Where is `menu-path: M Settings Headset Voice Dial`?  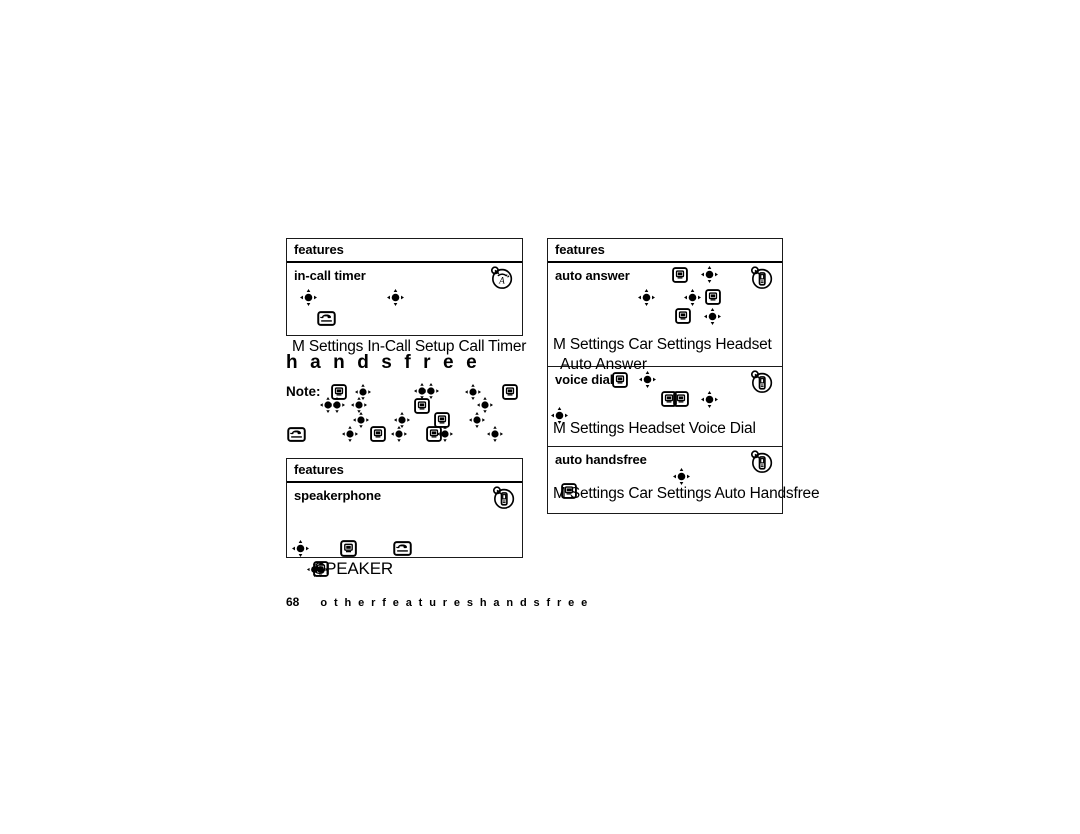
menu-path: M Settings Headset Voice Dial is located at coordinates (654, 428).